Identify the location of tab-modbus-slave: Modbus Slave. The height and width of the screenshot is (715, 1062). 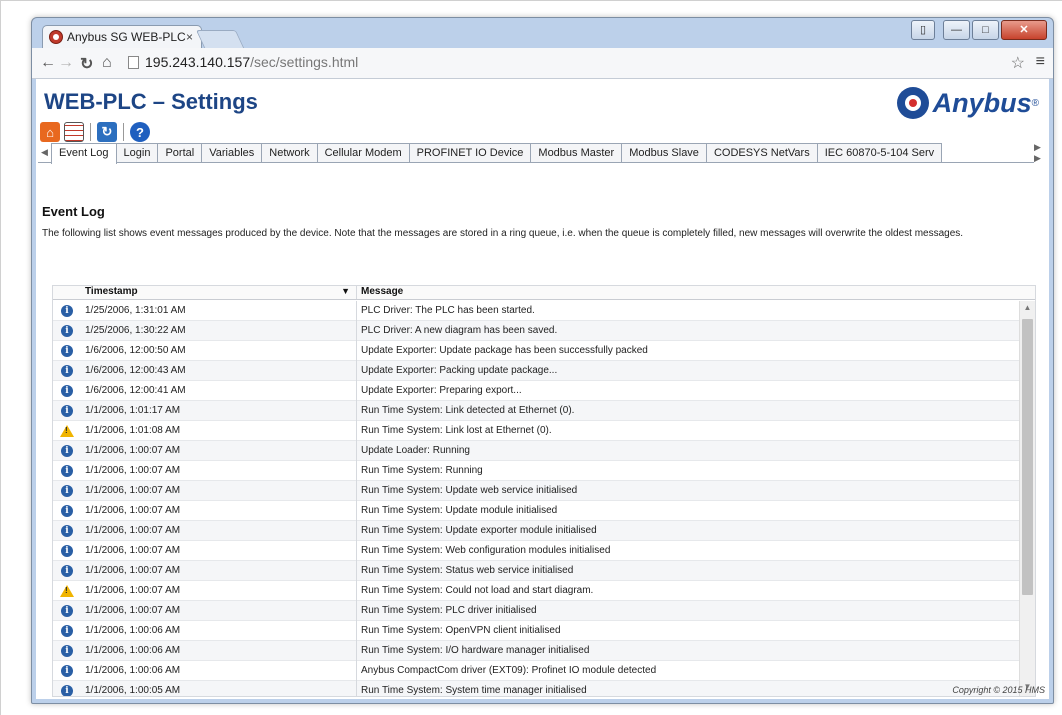
(664, 152).